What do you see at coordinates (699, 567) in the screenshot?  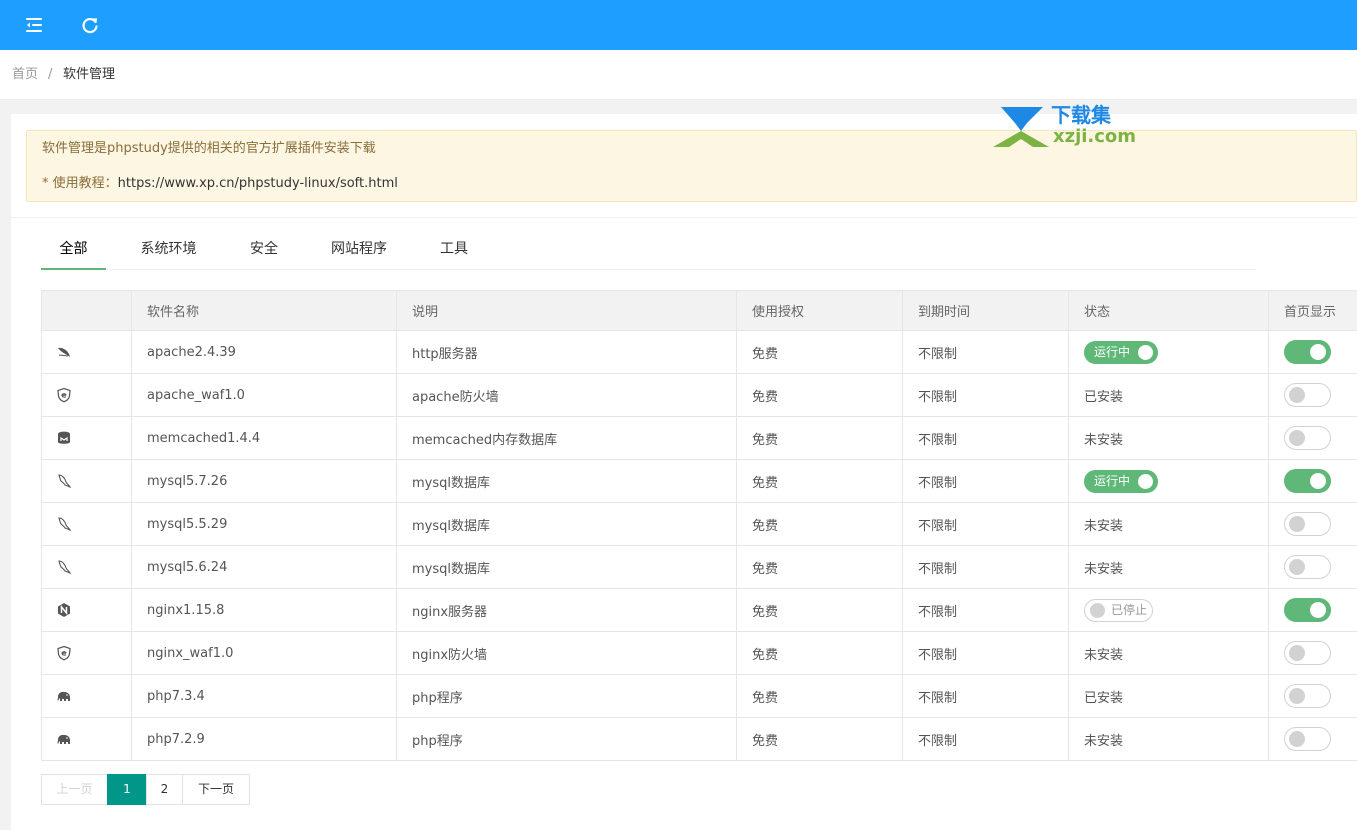 I see `table-row: mysql5.6.24 mysql数据库 免费 不限制 未安装` at bounding box center [699, 567].